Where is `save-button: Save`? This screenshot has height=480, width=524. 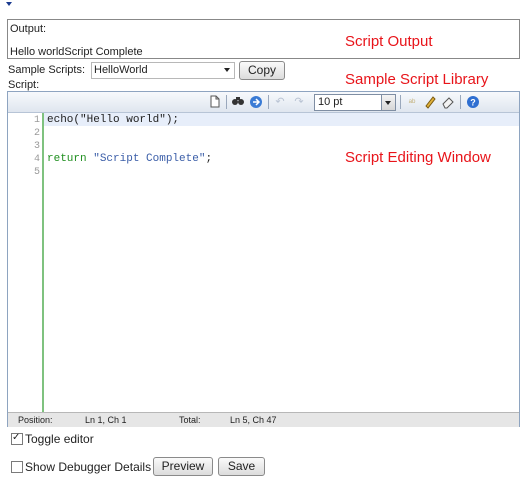
save-button: Save is located at coordinates (241, 466).